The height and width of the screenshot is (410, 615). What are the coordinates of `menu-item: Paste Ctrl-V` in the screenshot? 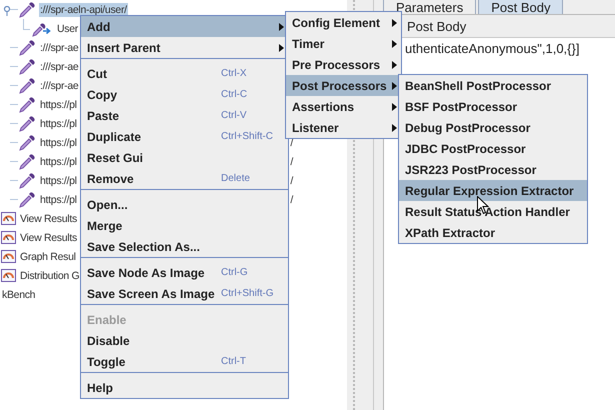 It's located at (184, 115).